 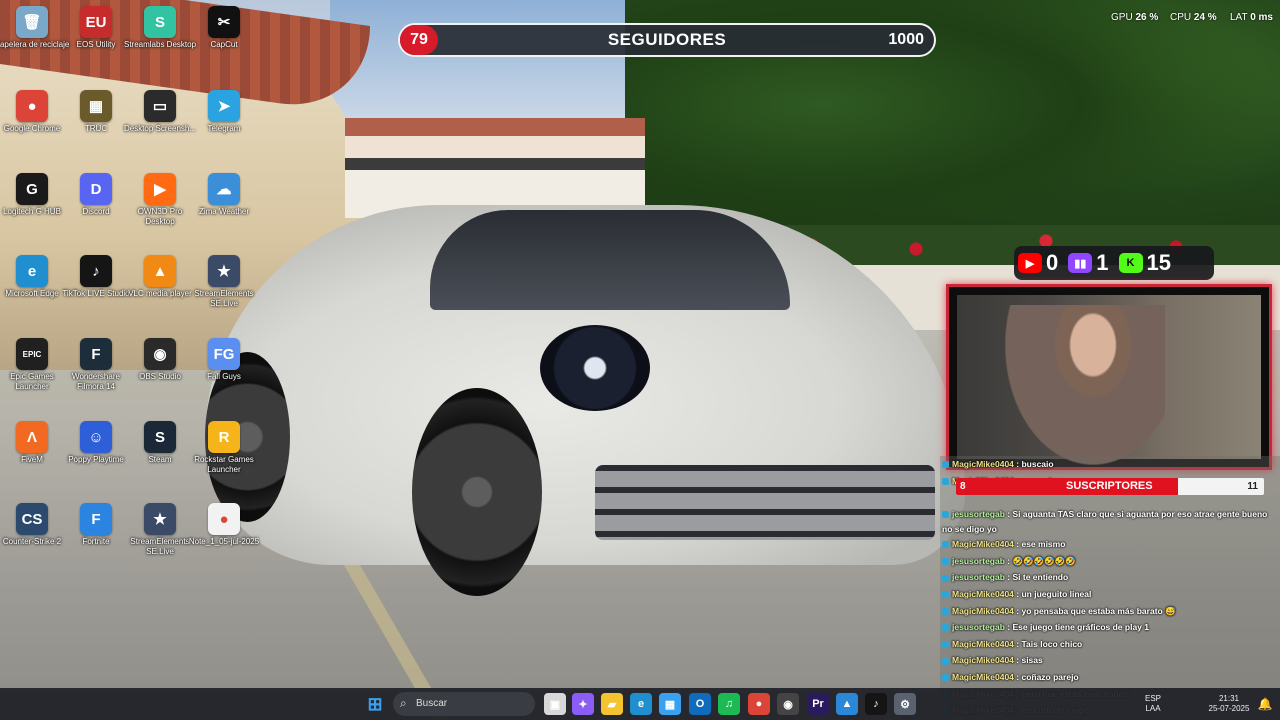 What do you see at coordinates (464, 704) in the screenshot?
I see `taskbar-search: ⌕ Buscar` at bounding box center [464, 704].